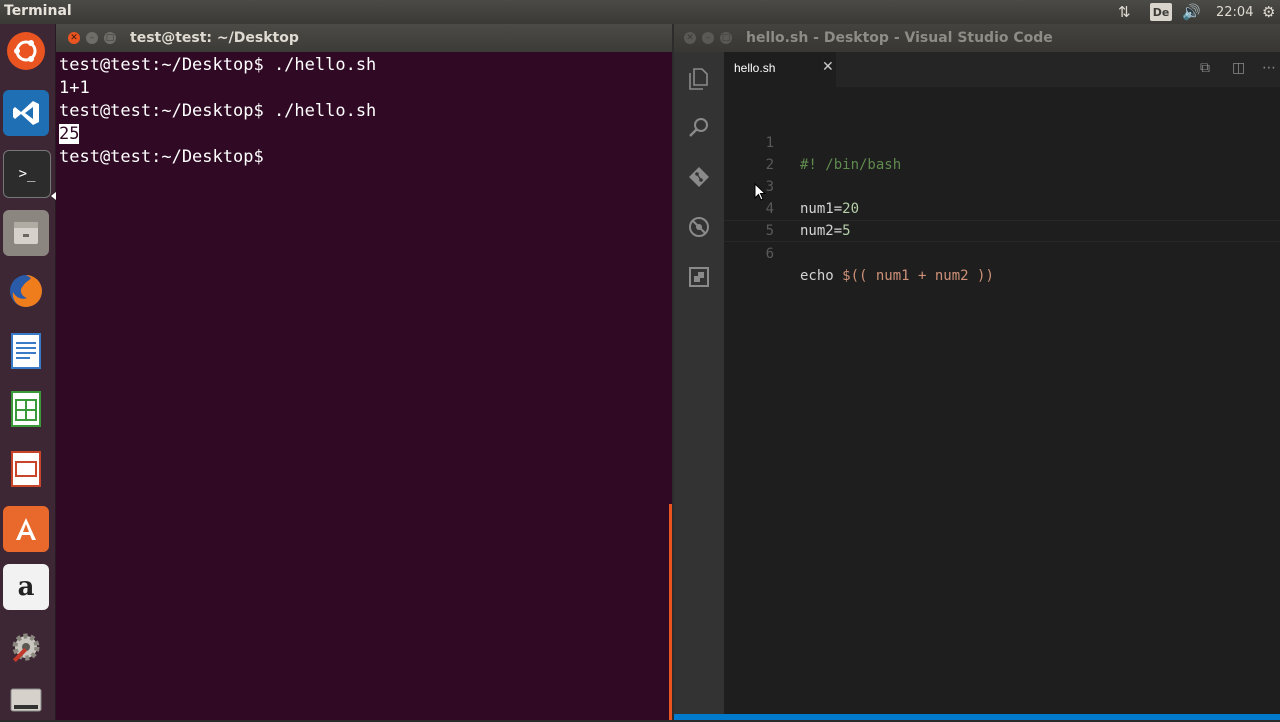  What do you see at coordinates (760, 192) in the screenshot?
I see `mouse-pointer-icon` at bounding box center [760, 192].